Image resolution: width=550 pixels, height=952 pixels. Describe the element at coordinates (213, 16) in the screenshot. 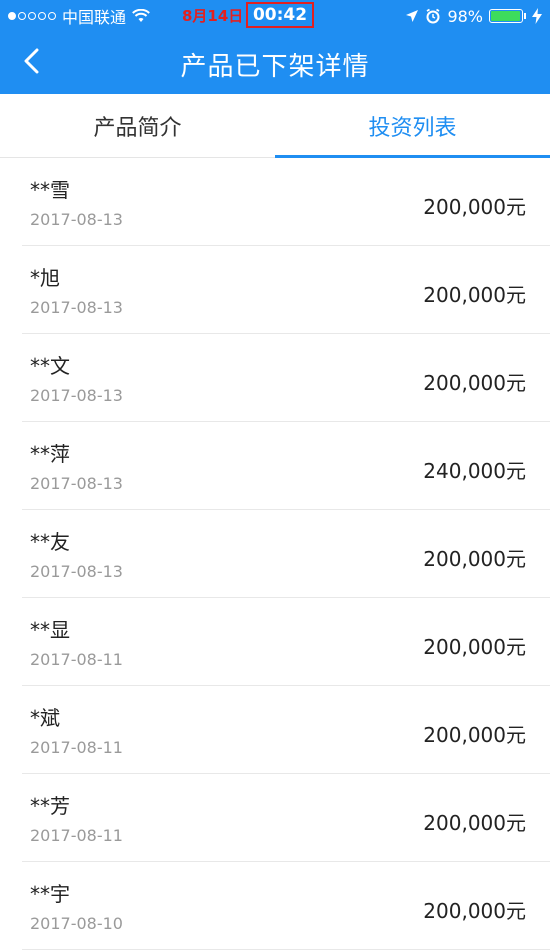

I see `date-annotation: 8月14日` at that location.